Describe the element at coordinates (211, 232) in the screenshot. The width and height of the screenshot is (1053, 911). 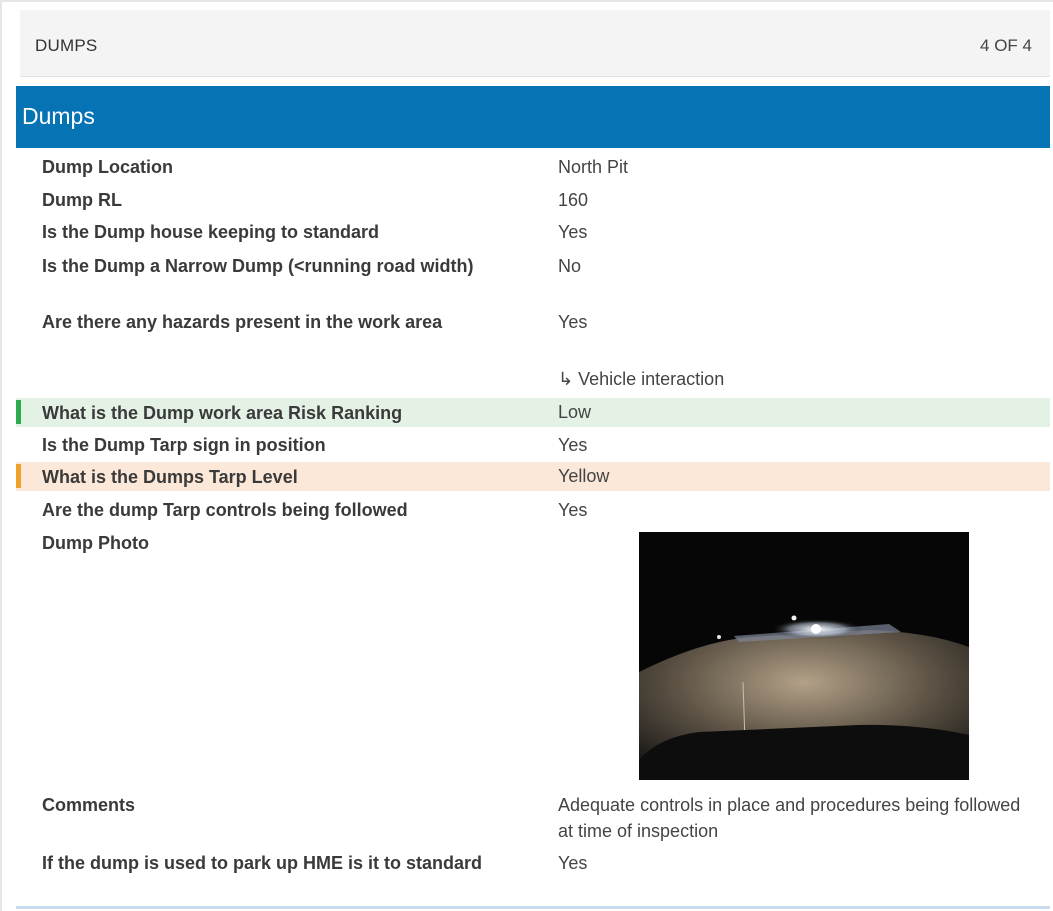
I see `field-question: Is the Dump house keeping to standard` at that location.